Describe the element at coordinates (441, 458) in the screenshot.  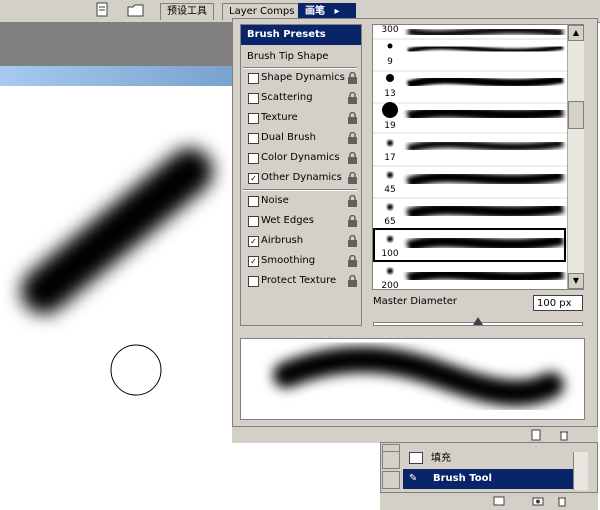
I see `history-state-label: 填充` at that location.